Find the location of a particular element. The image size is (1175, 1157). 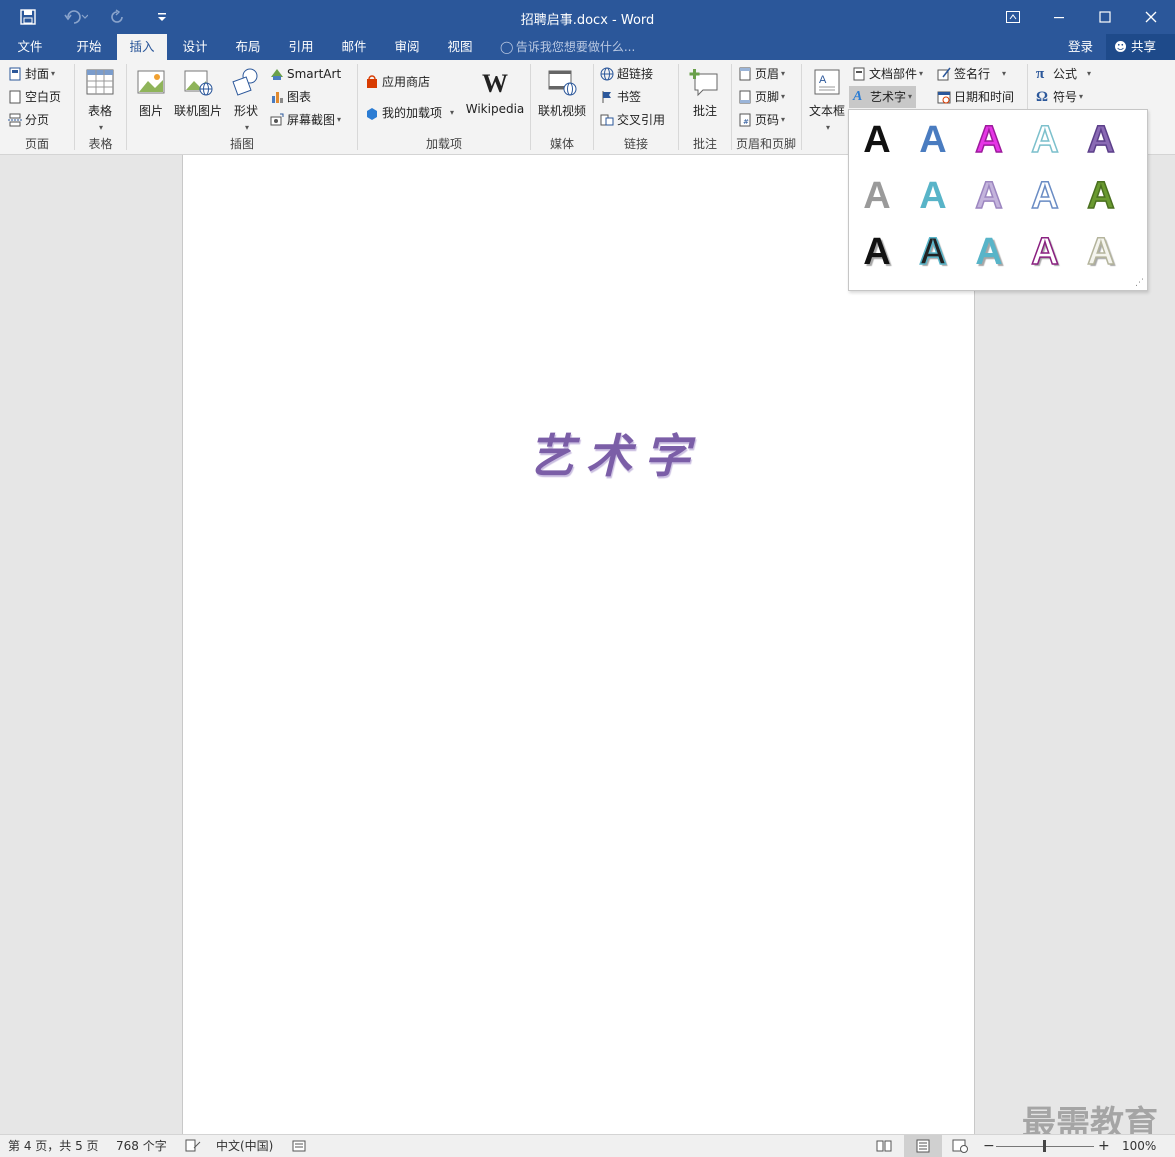

online-picture-button: 联机图片 is located at coordinates (198, 92).